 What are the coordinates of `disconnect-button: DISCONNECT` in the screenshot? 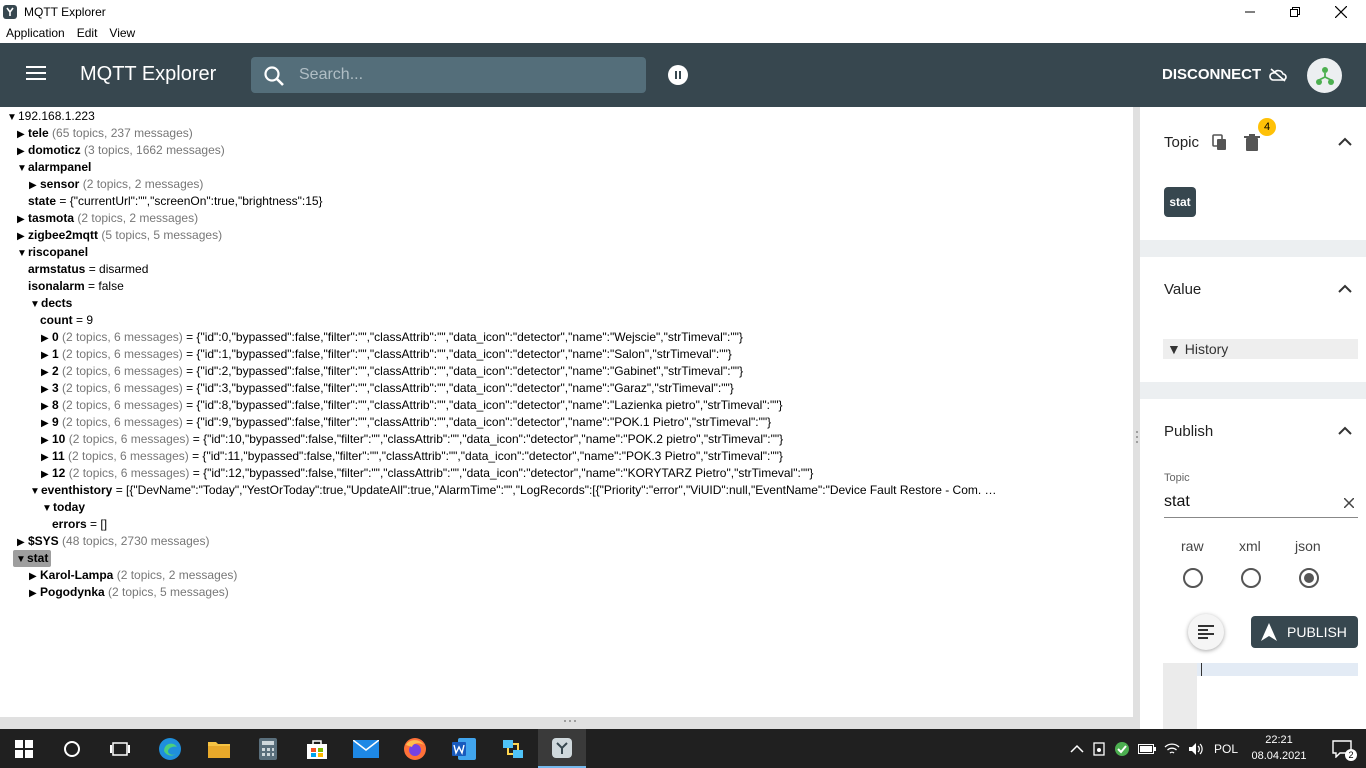 It's located at (1224, 74).